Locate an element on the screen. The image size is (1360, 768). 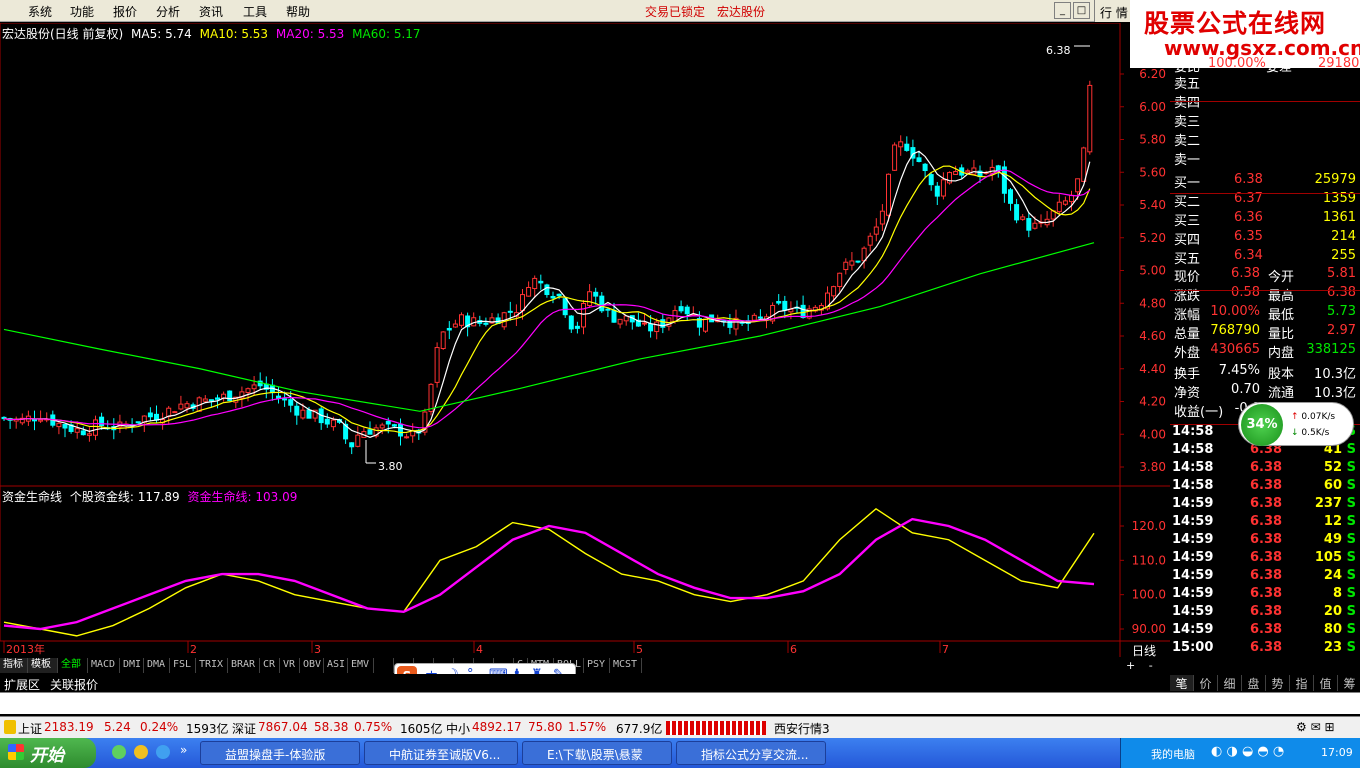
indicator-tab: VR is located at coordinates (290, 665).